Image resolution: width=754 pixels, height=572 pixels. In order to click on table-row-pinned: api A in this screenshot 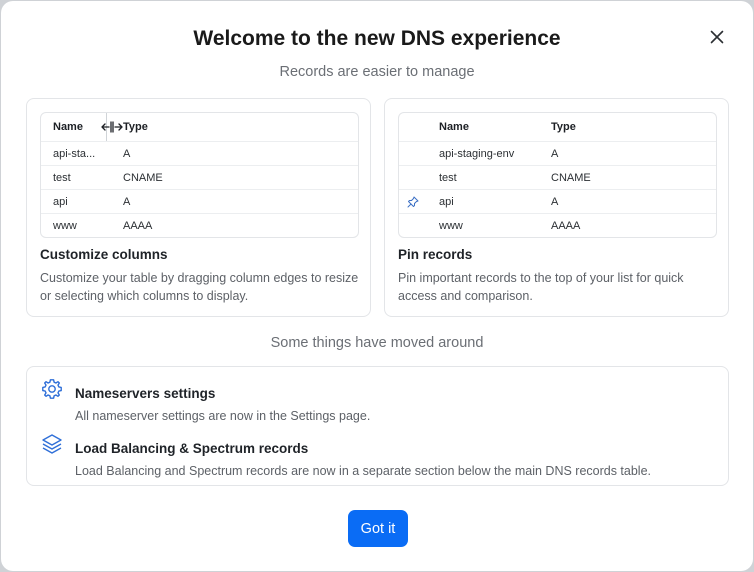, I will do `click(557, 201)`.